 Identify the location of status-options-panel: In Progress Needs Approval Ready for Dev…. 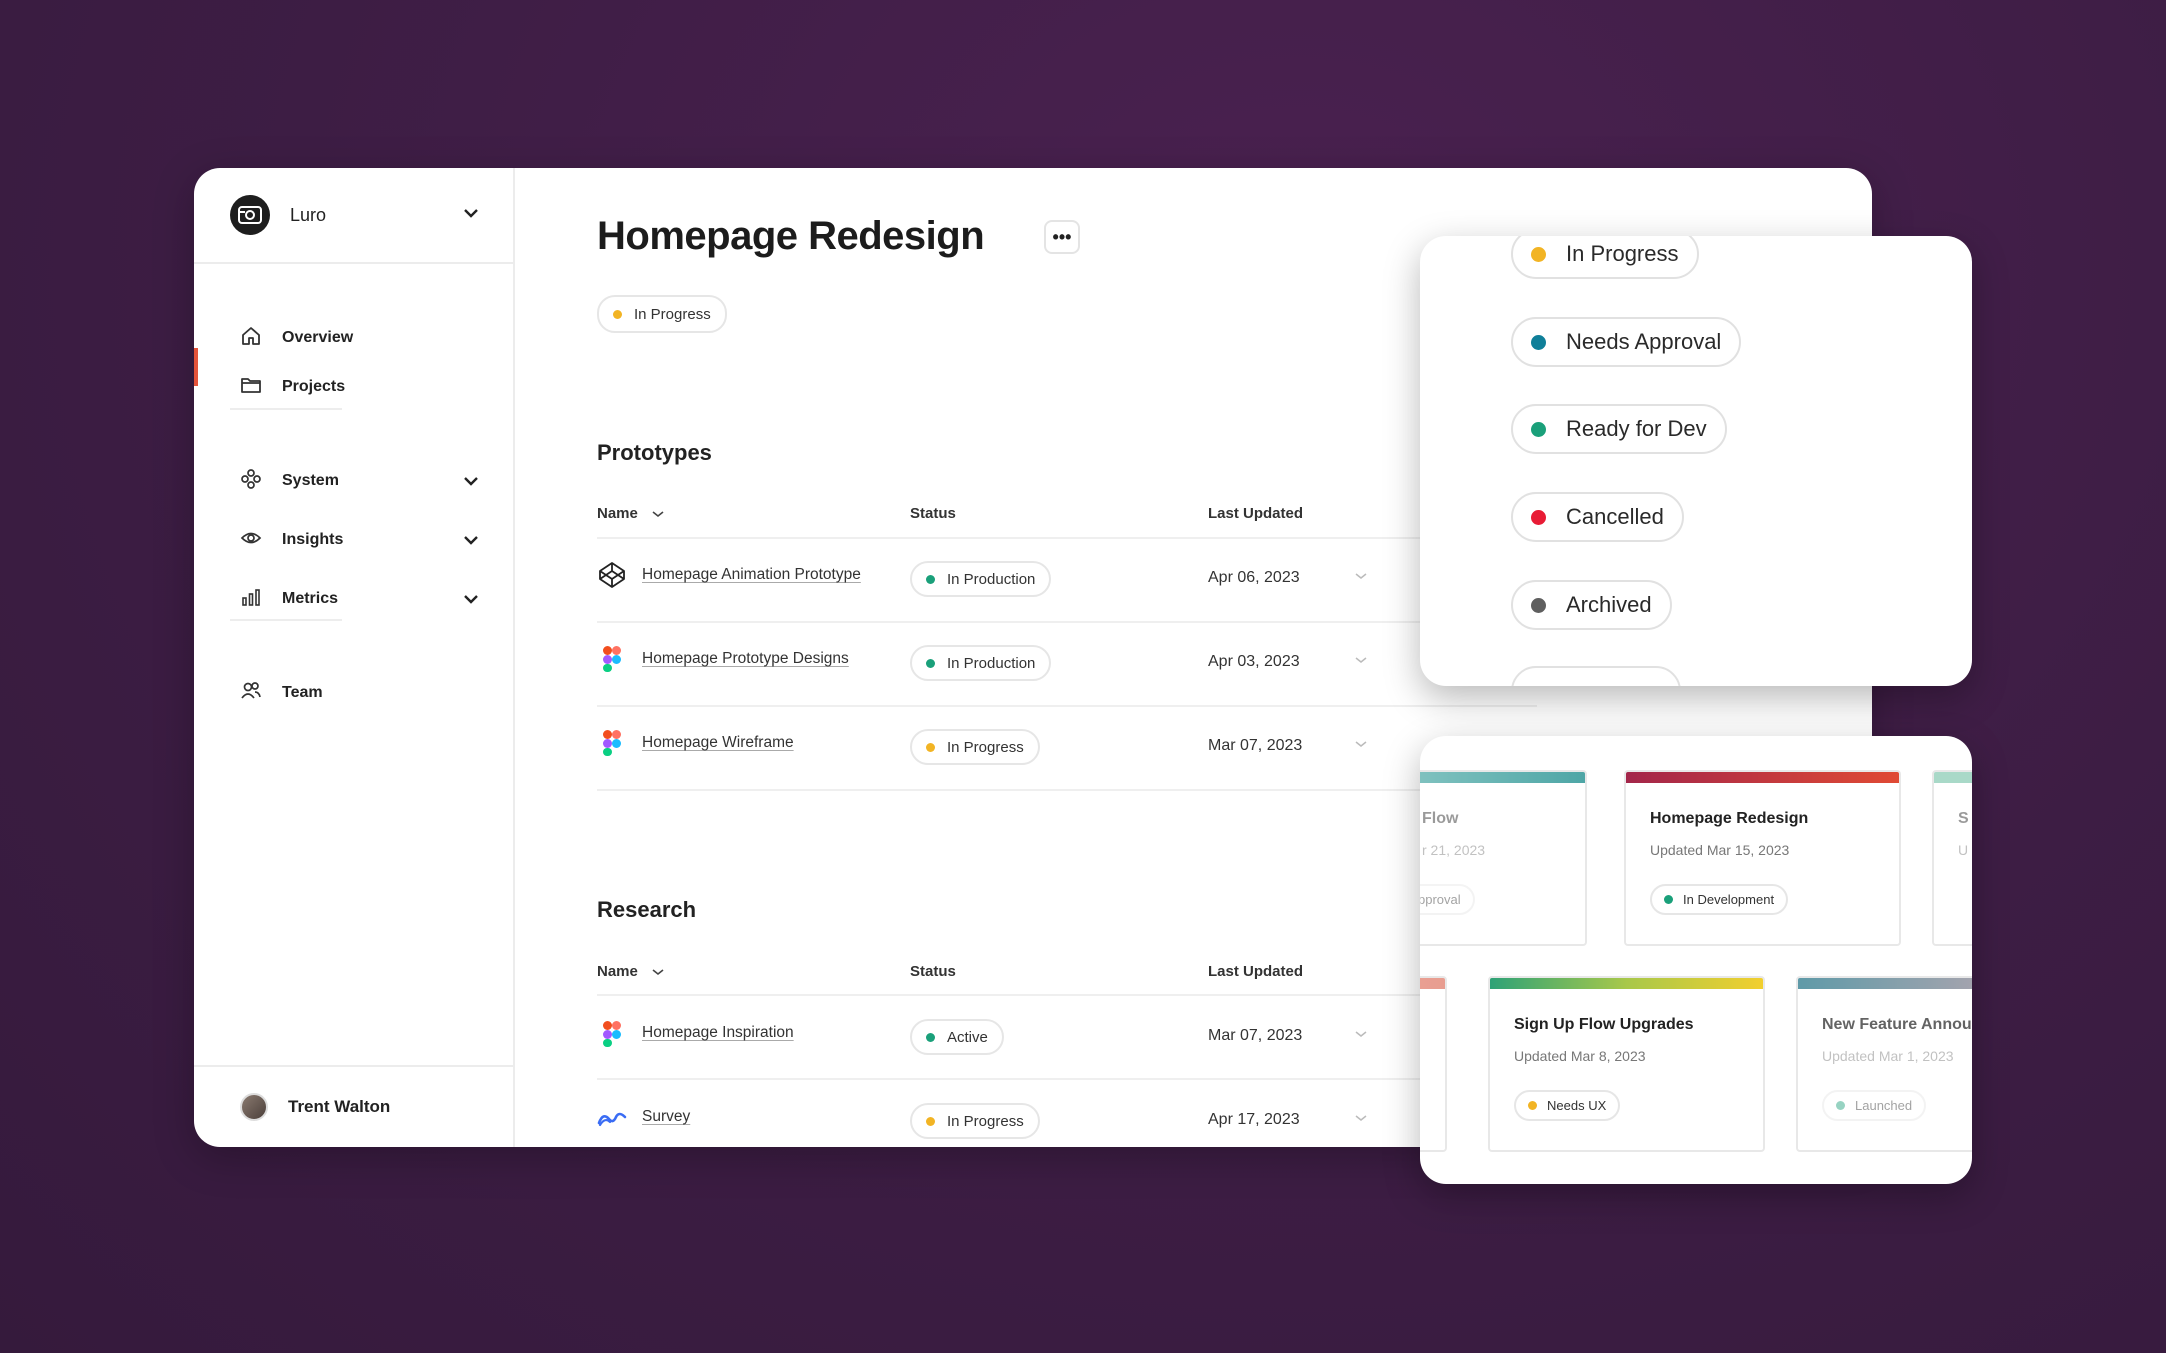
(1696, 461).